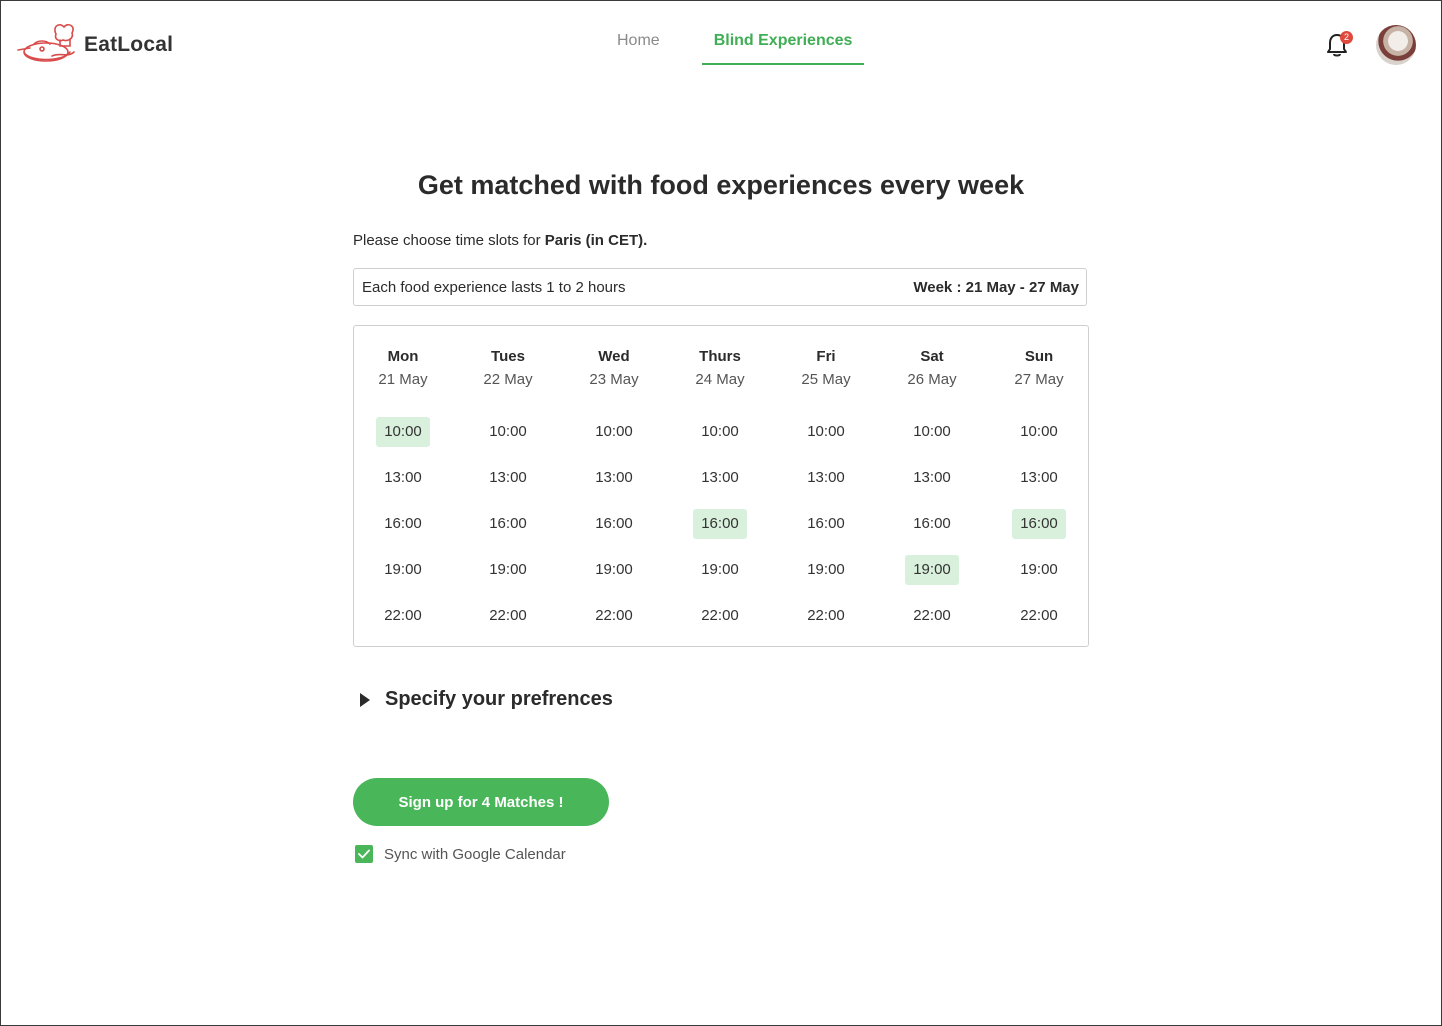 Image resolution: width=1442 pixels, height=1026 pixels. I want to click on day-date: 23 May, so click(614, 379).